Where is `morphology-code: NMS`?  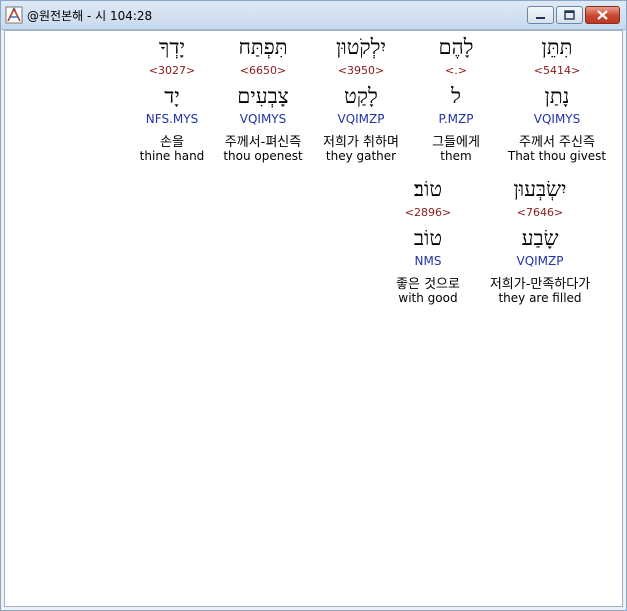 morphology-code: NMS is located at coordinates (428, 261).